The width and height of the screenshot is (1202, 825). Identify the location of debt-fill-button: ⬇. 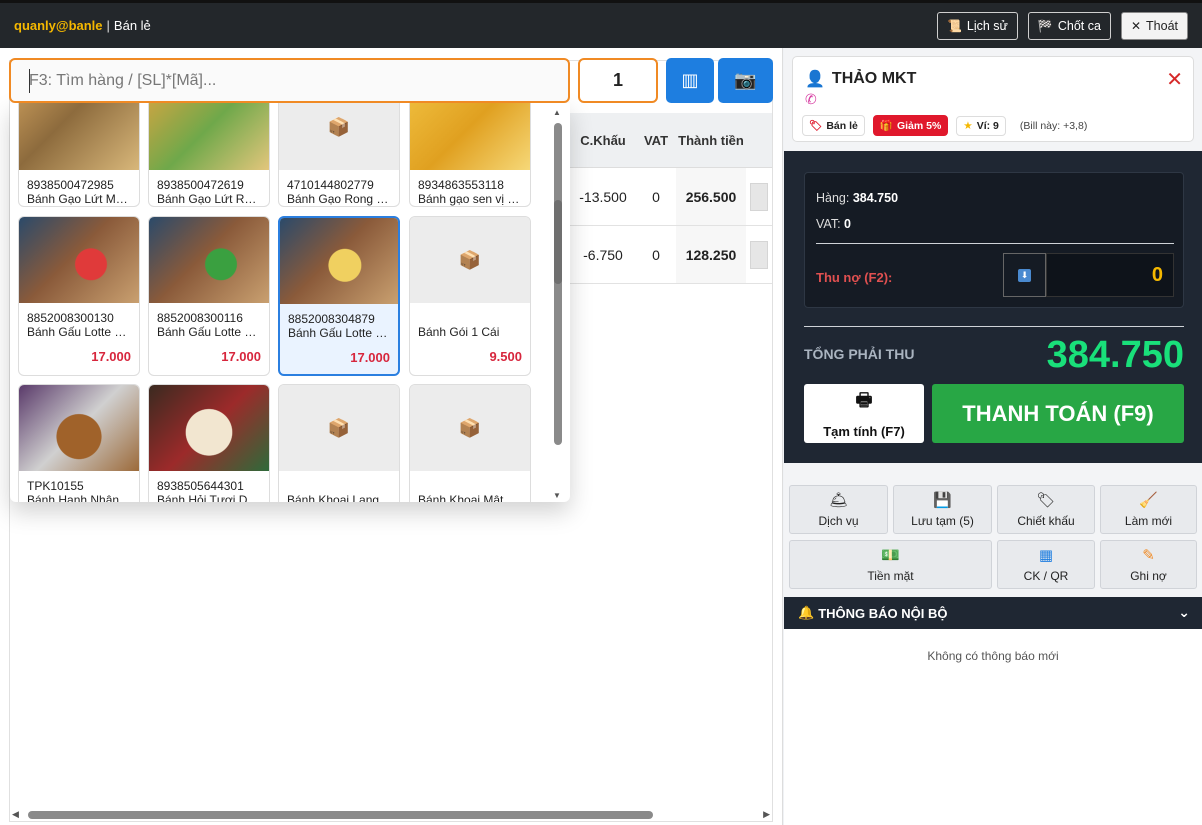
(1024, 275).